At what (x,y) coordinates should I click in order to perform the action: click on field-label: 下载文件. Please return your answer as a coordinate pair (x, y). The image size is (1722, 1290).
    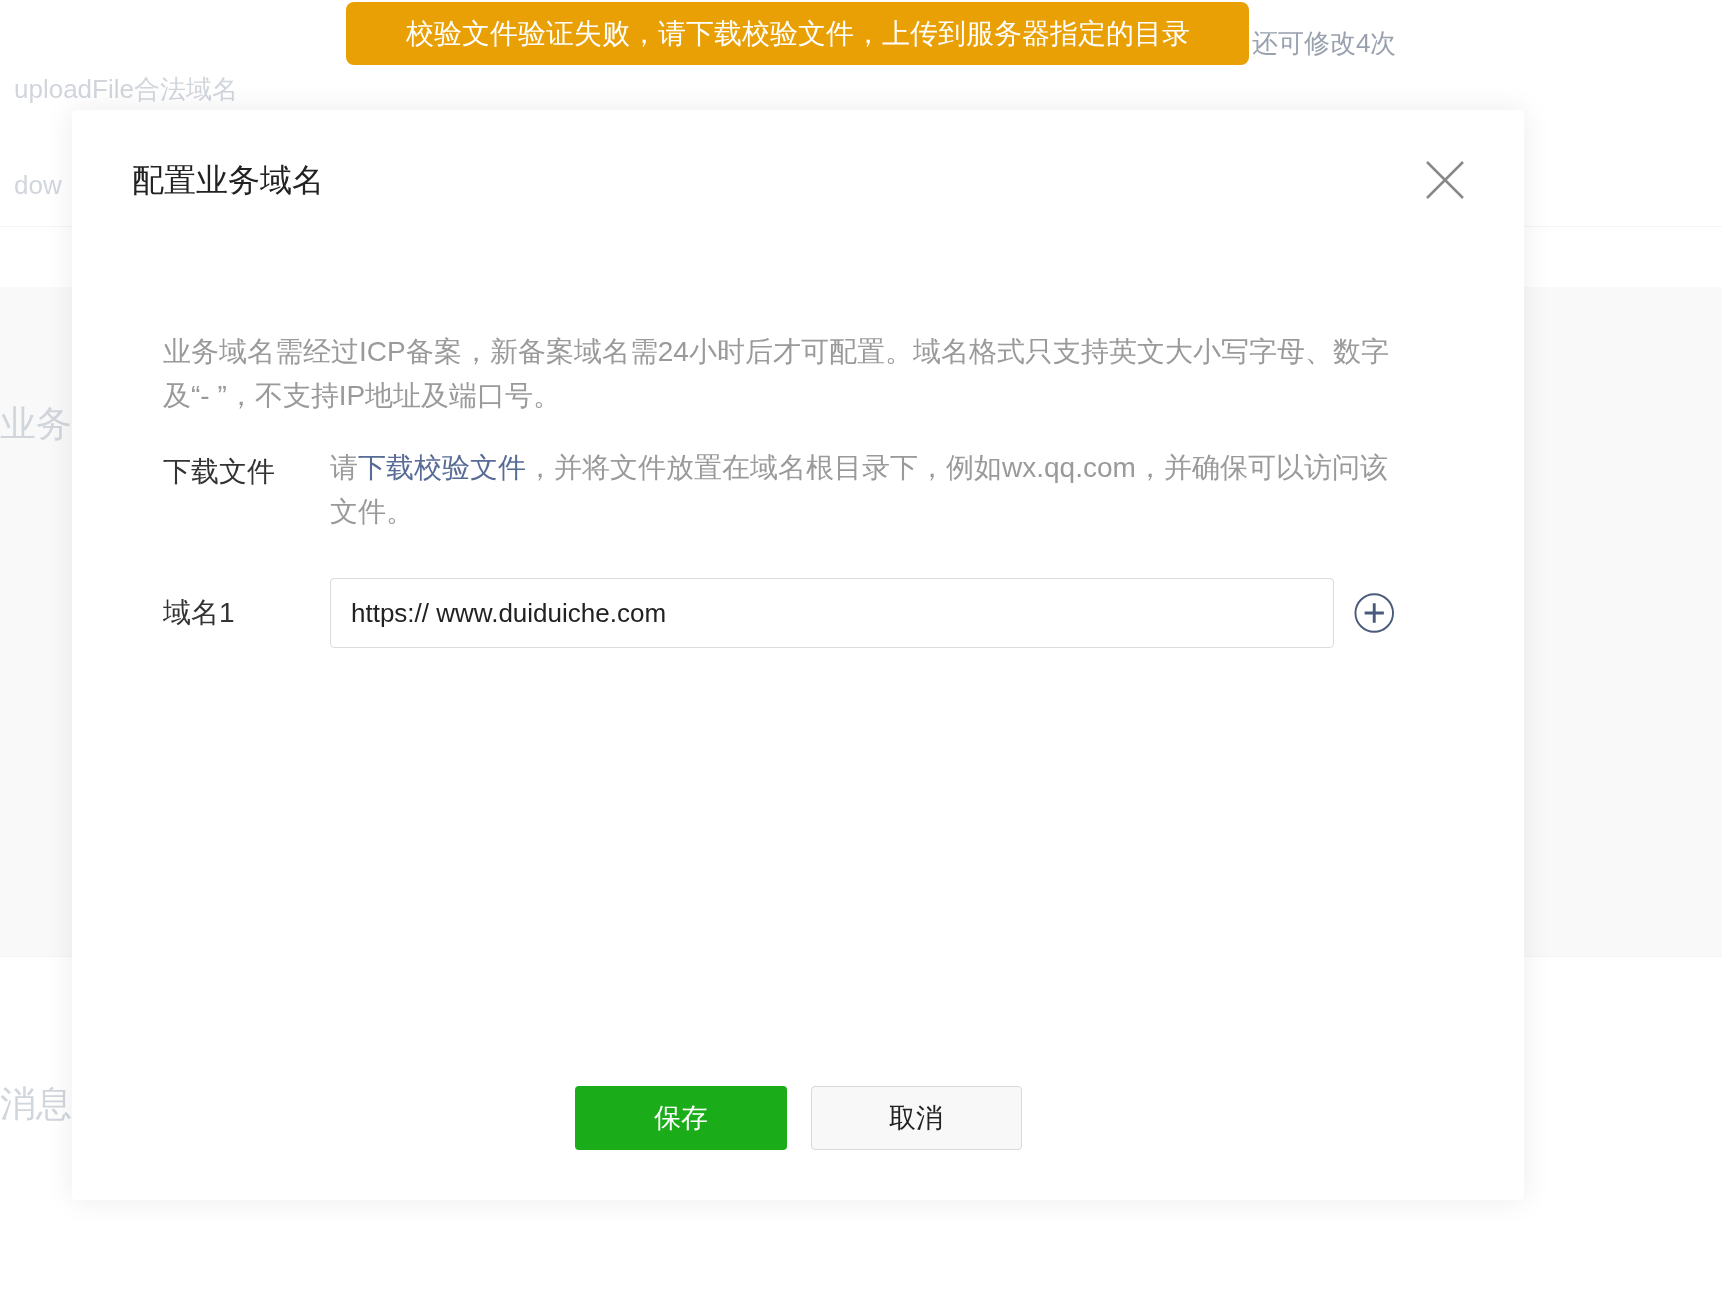
    Looking at the image, I should click on (219, 472).